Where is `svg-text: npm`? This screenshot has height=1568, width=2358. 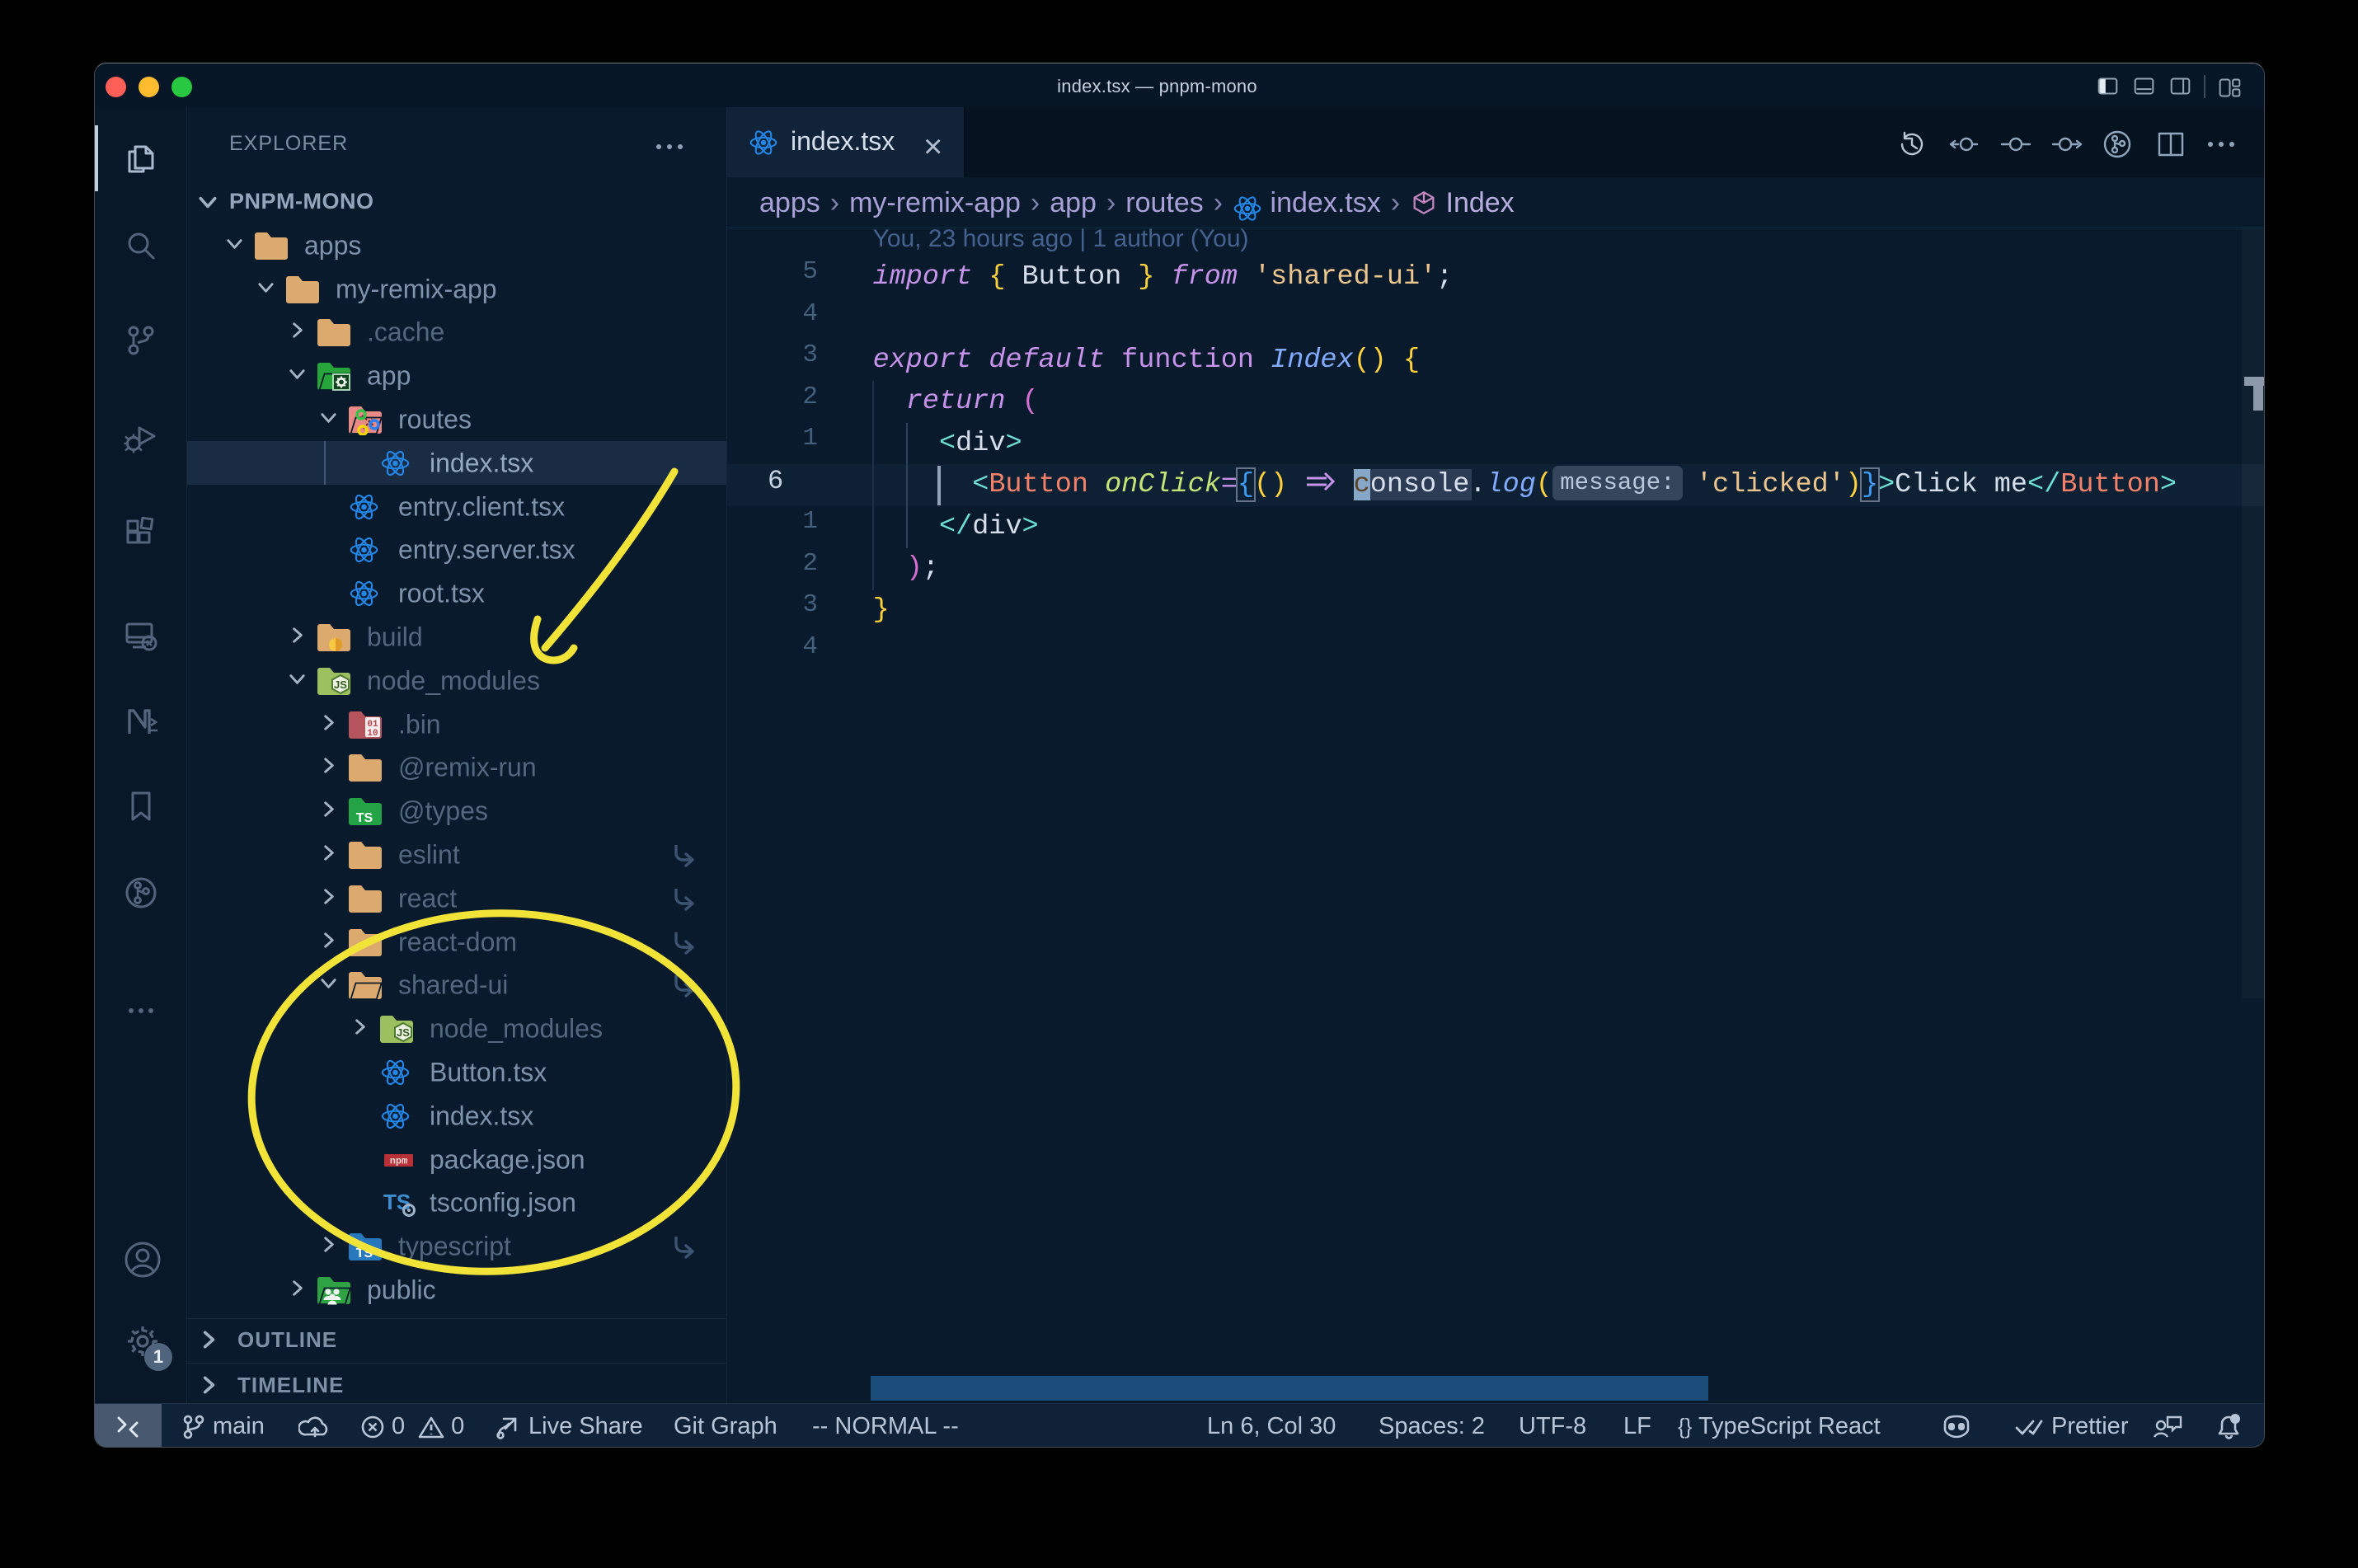 svg-text: npm is located at coordinates (399, 1161).